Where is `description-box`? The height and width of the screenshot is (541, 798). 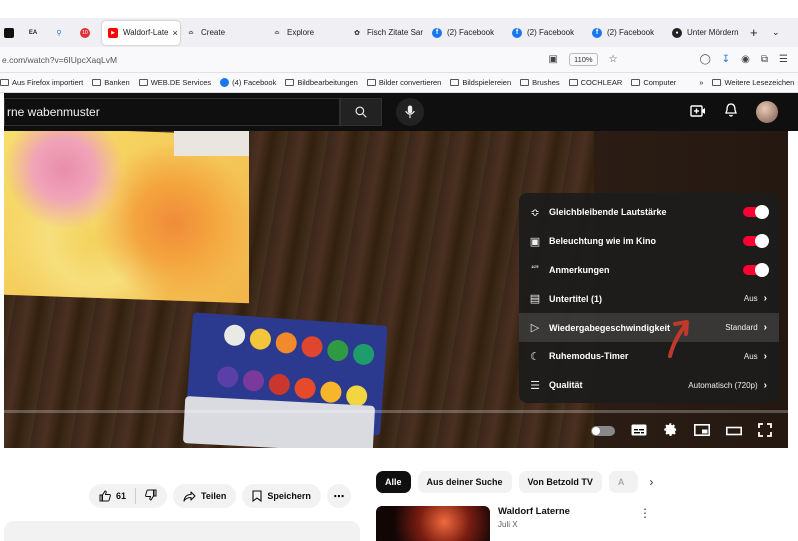
description-box is located at coordinates (182, 531).